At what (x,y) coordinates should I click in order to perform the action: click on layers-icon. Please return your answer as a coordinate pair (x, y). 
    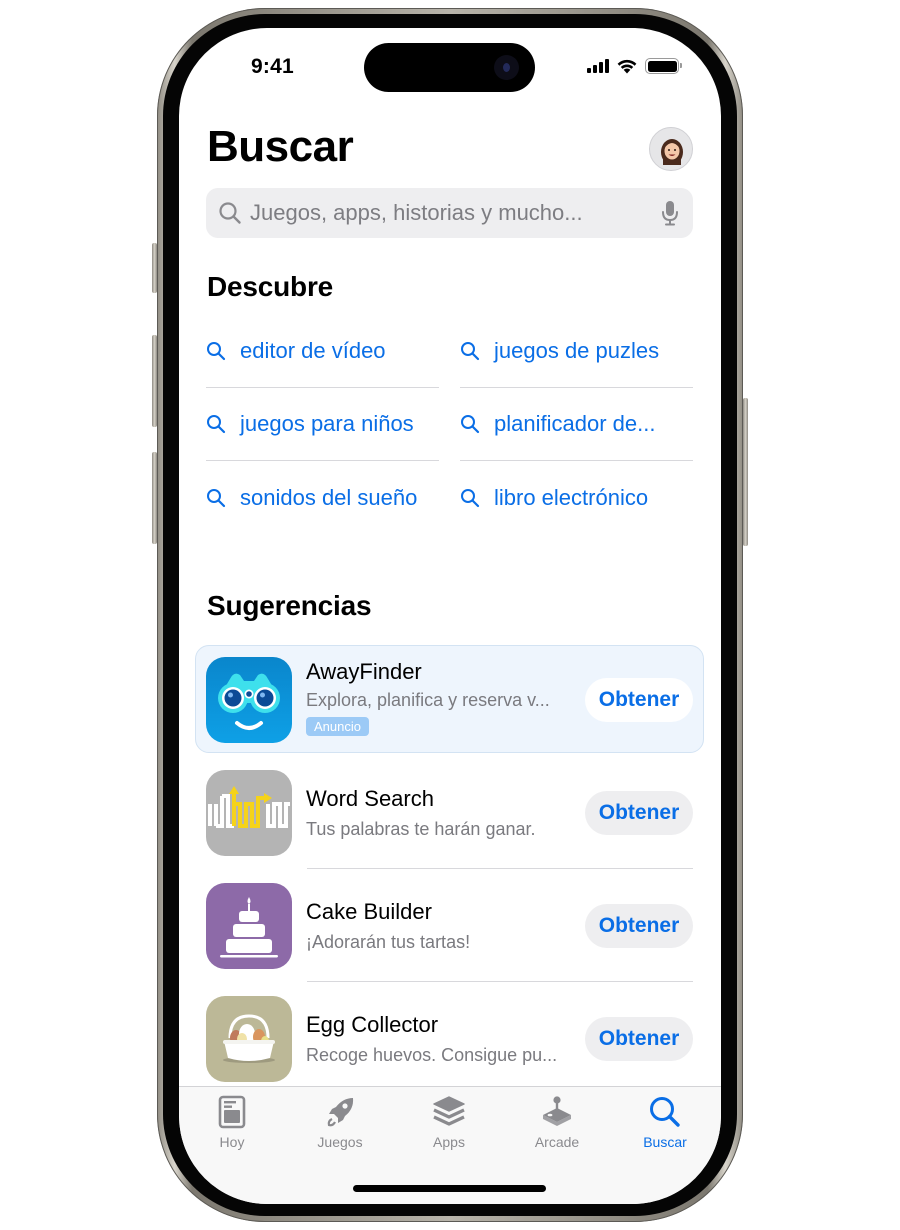
    Looking at the image, I should click on (449, 1111).